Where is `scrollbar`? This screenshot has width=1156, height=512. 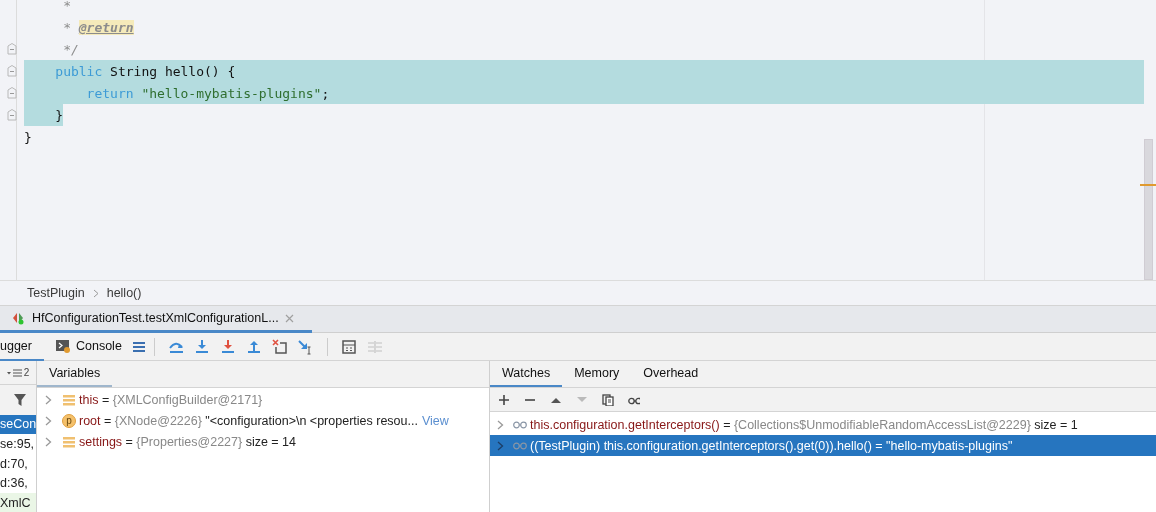
scrollbar is located at coordinates (1148, 209).